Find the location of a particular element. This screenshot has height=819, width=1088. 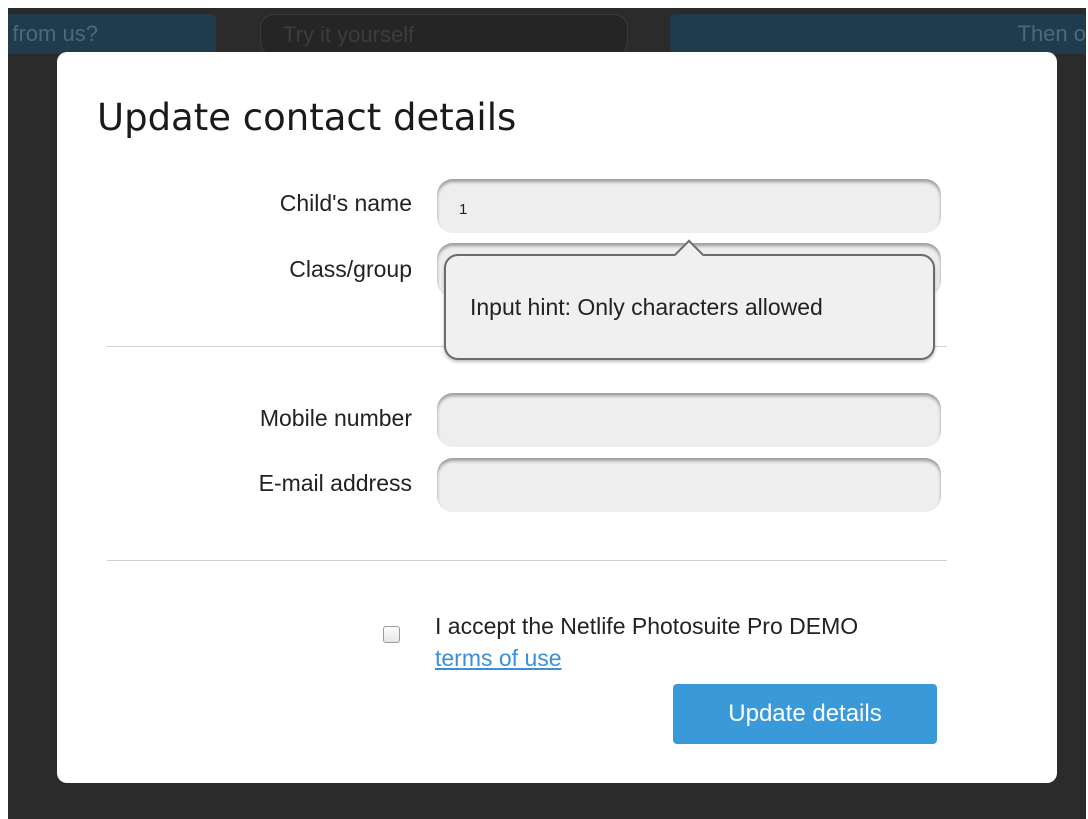

terms-label: I accept the Netlife Photosuite Pro DEMO is located at coordinates (647, 626).